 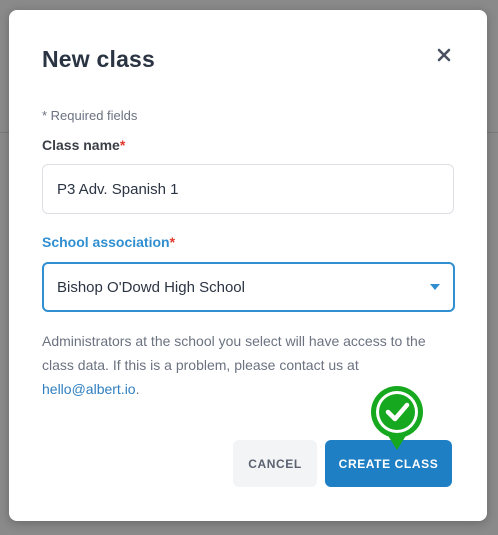 What do you see at coordinates (137, 389) in the screenshot?
I see `help-text-period: .` at bounding box center [137, 389].